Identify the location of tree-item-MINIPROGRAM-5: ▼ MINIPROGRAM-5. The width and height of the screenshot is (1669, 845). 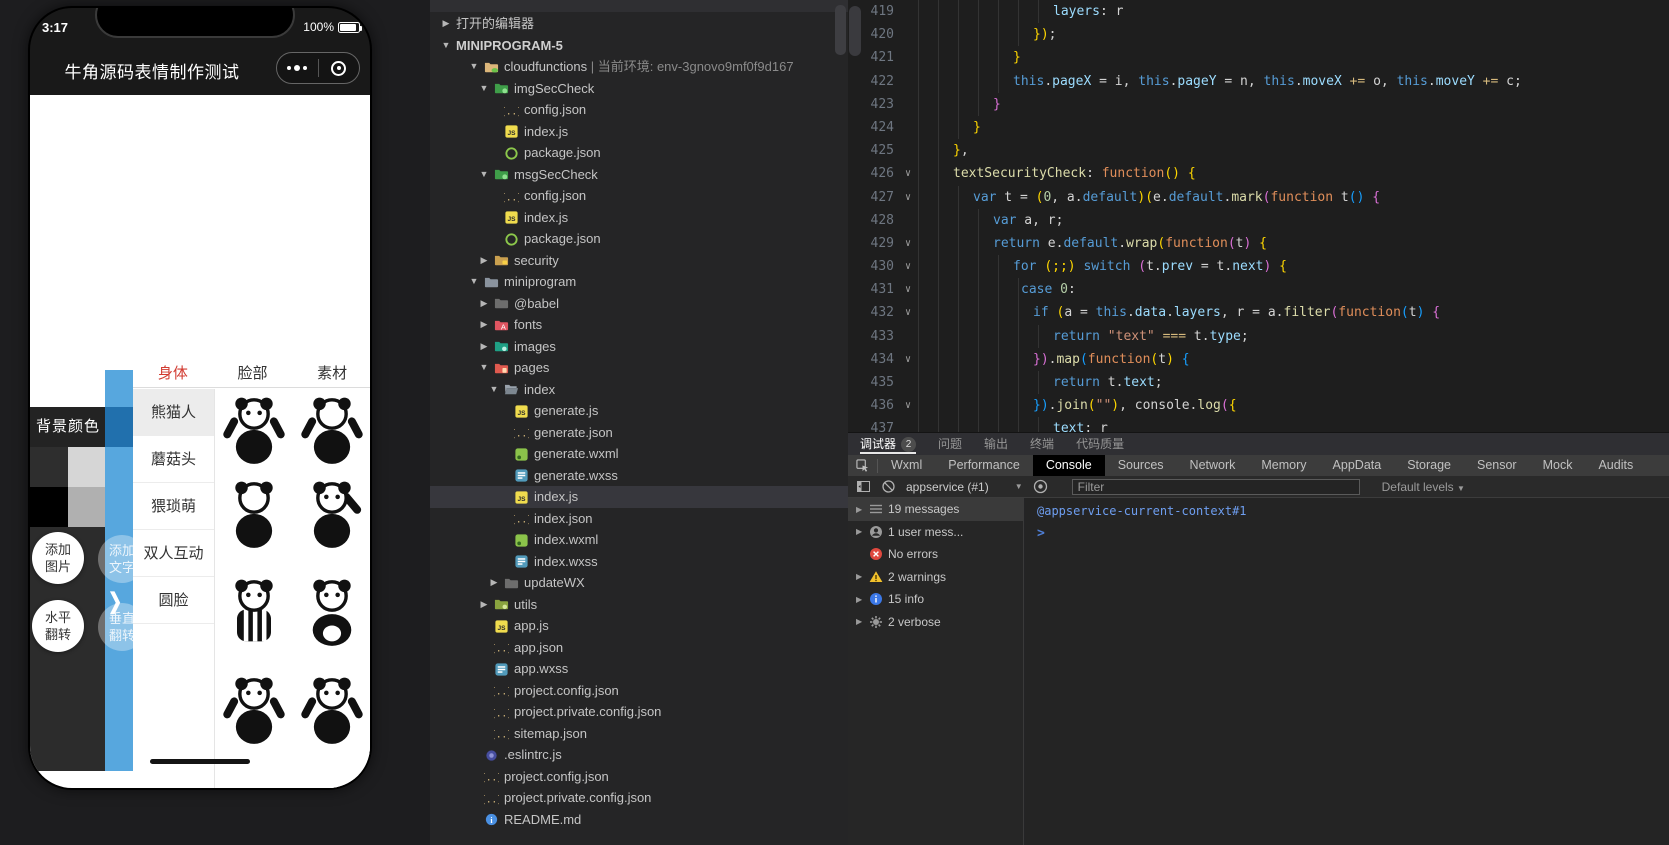
(639, 46).